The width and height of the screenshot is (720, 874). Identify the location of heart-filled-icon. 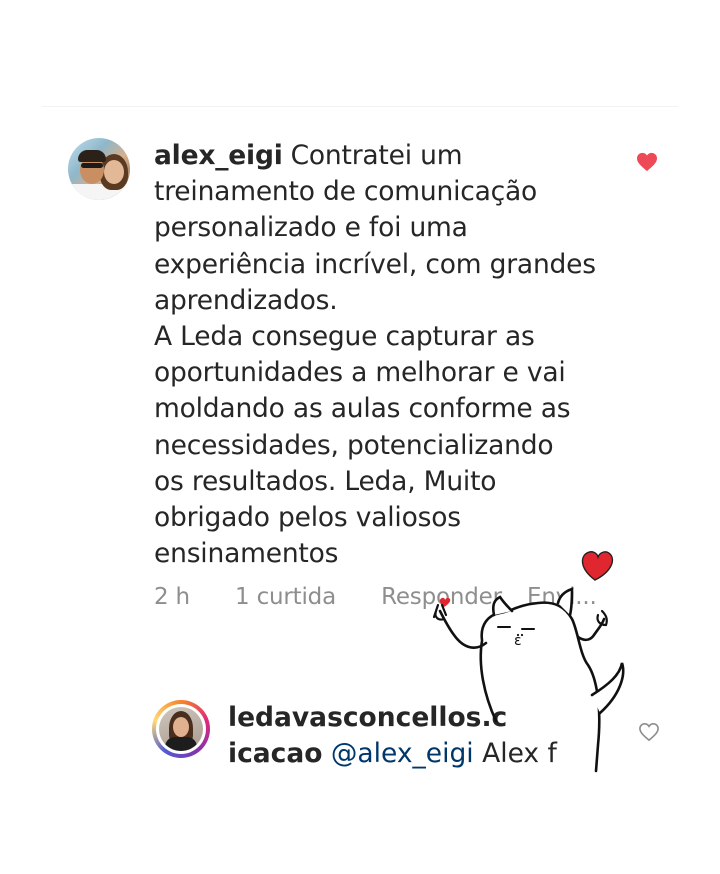
(647, 162).